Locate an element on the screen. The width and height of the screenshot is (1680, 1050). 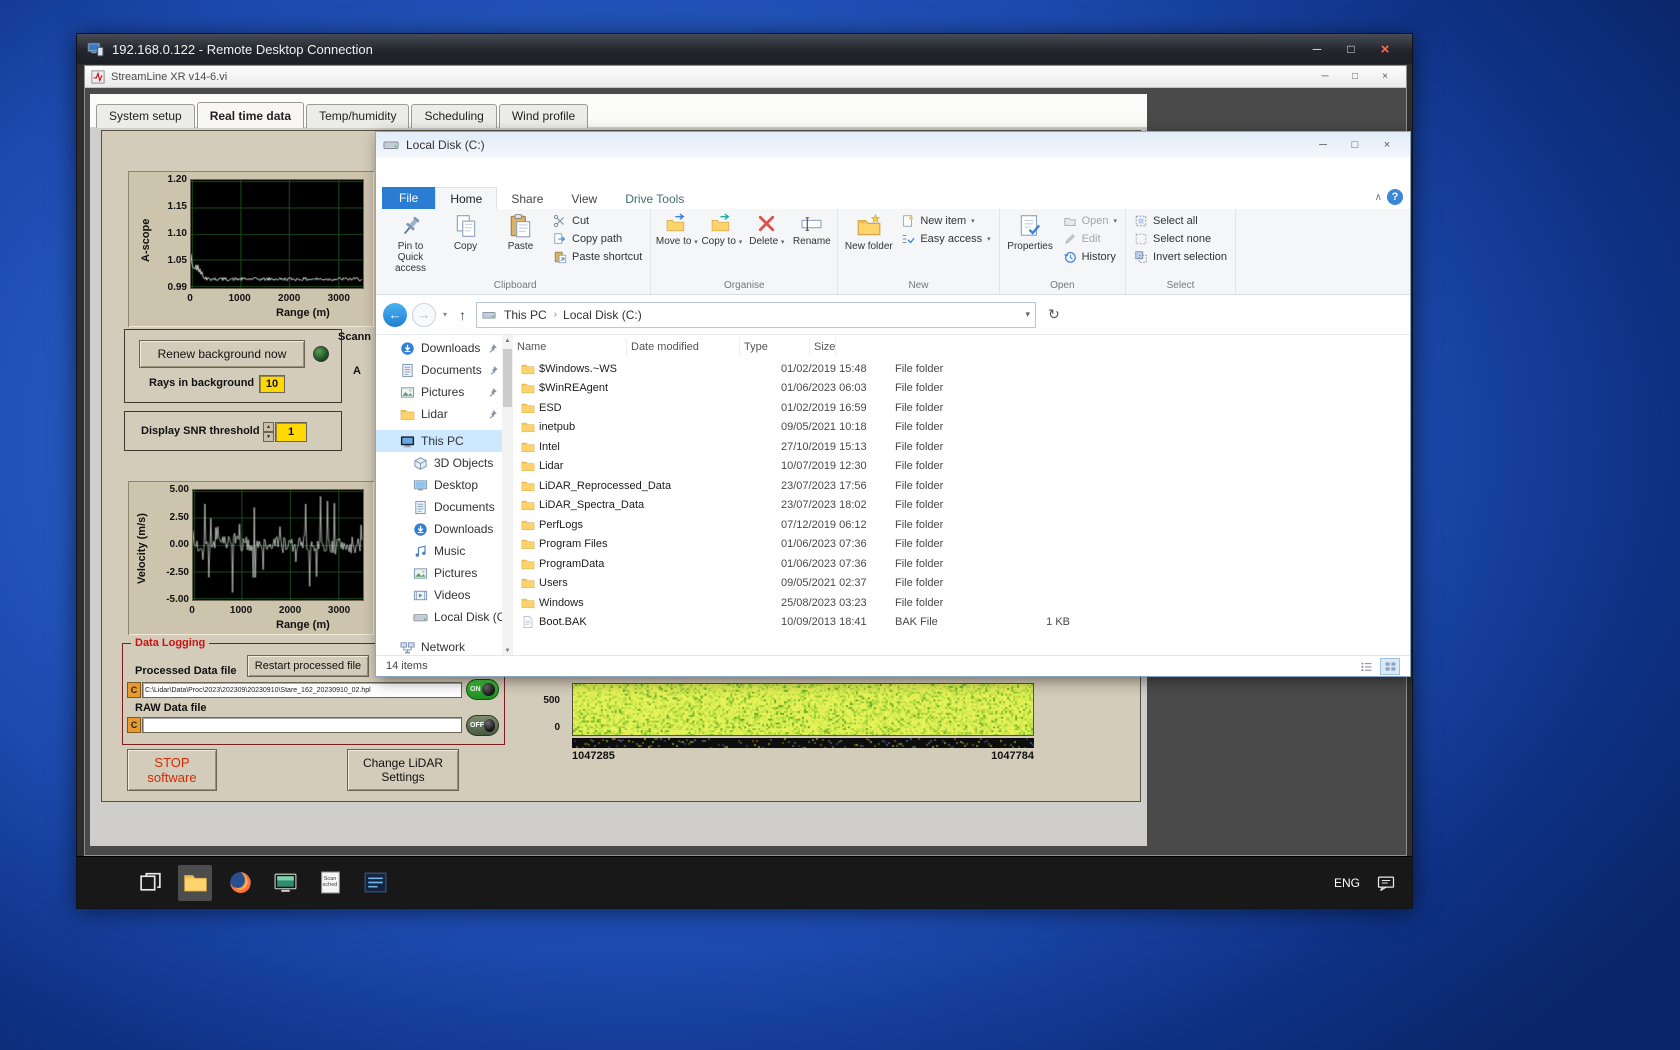
snr-threshold-stepper: ▲ ▼ is located at coordinates (268, 432).